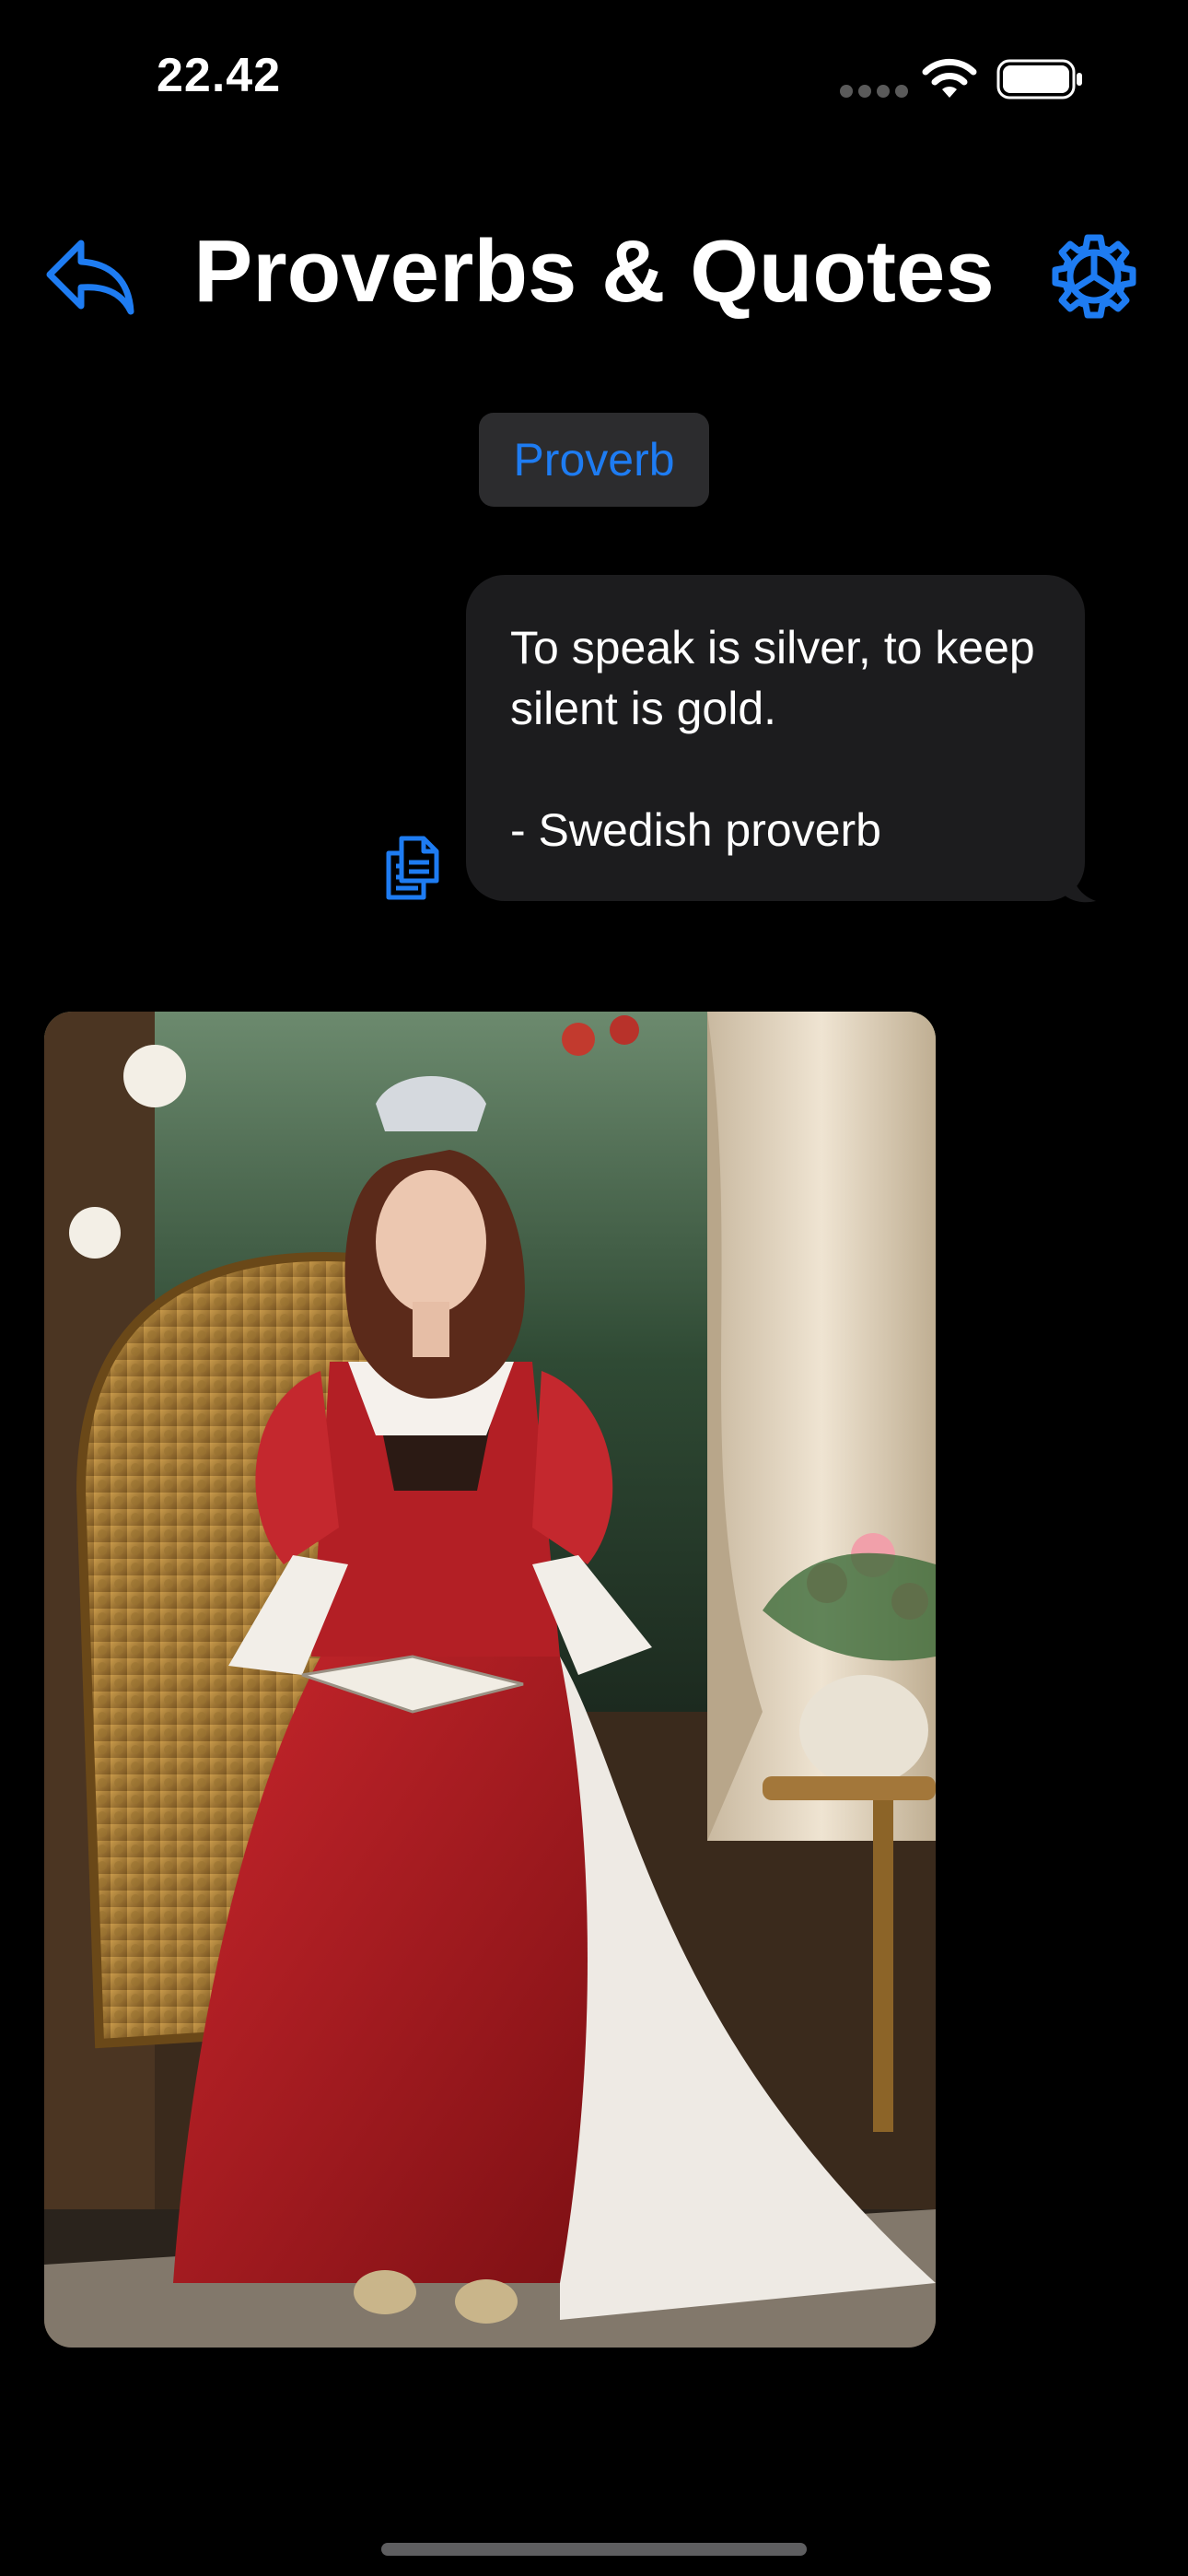 The image size is (1188, 2576). I want to click on battery-icon, so click(1039, 79).